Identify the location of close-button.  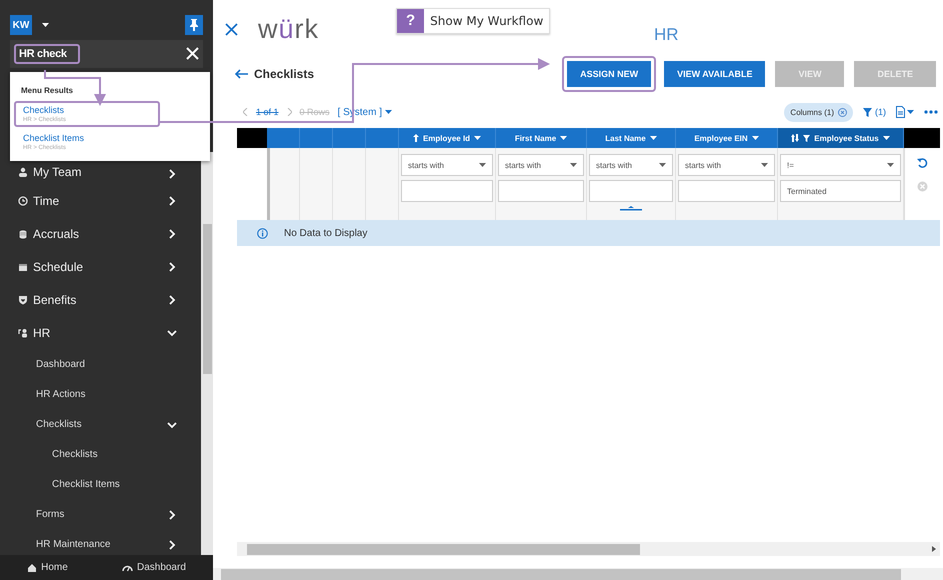
(231, 29).